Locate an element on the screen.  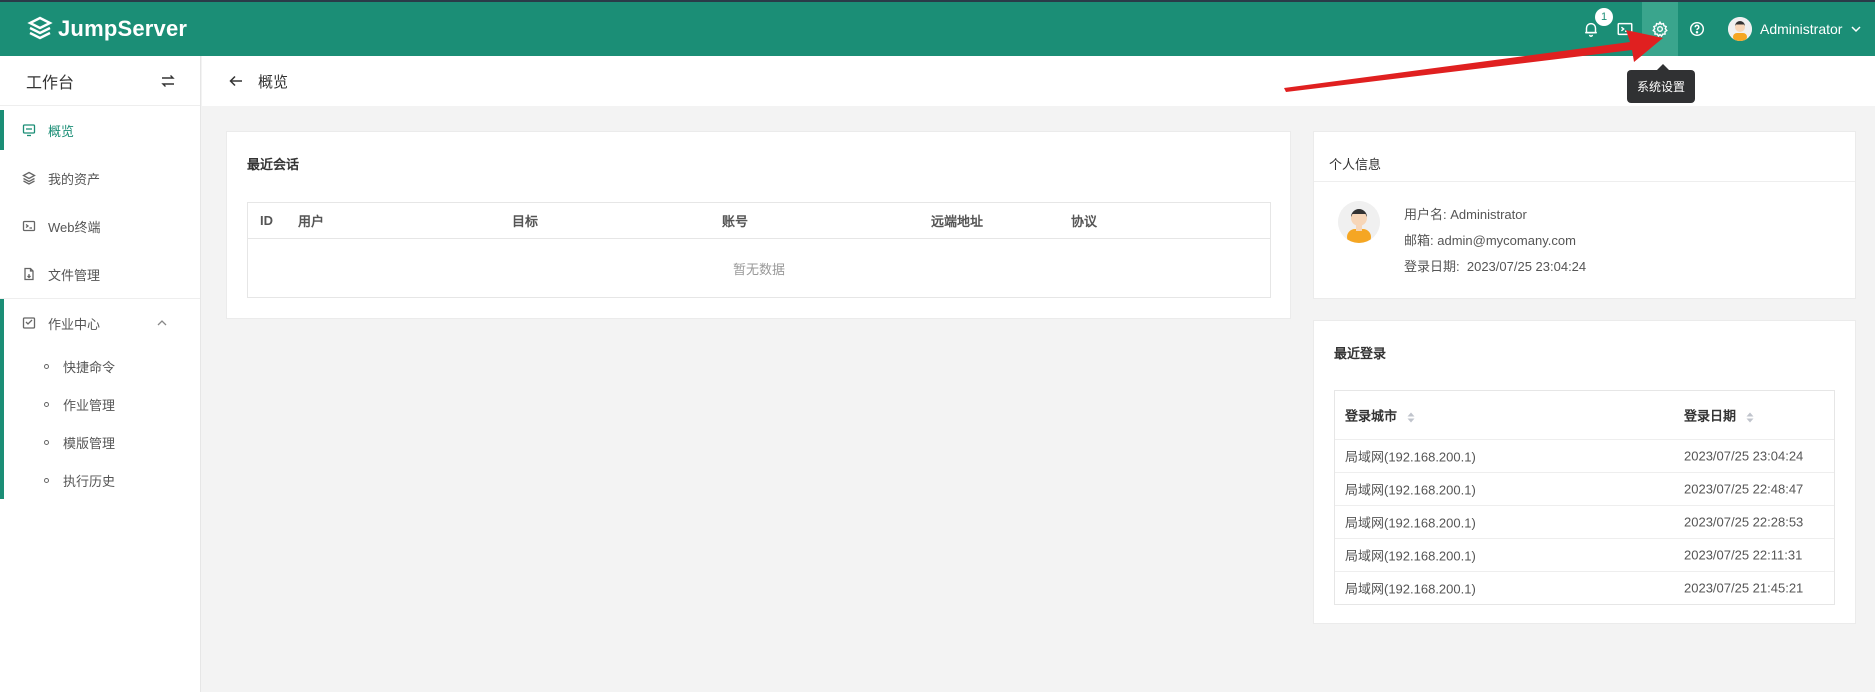
table-header: ID 用户 目标 账号 远端地址 协议 is located at coordinates (759, 221).